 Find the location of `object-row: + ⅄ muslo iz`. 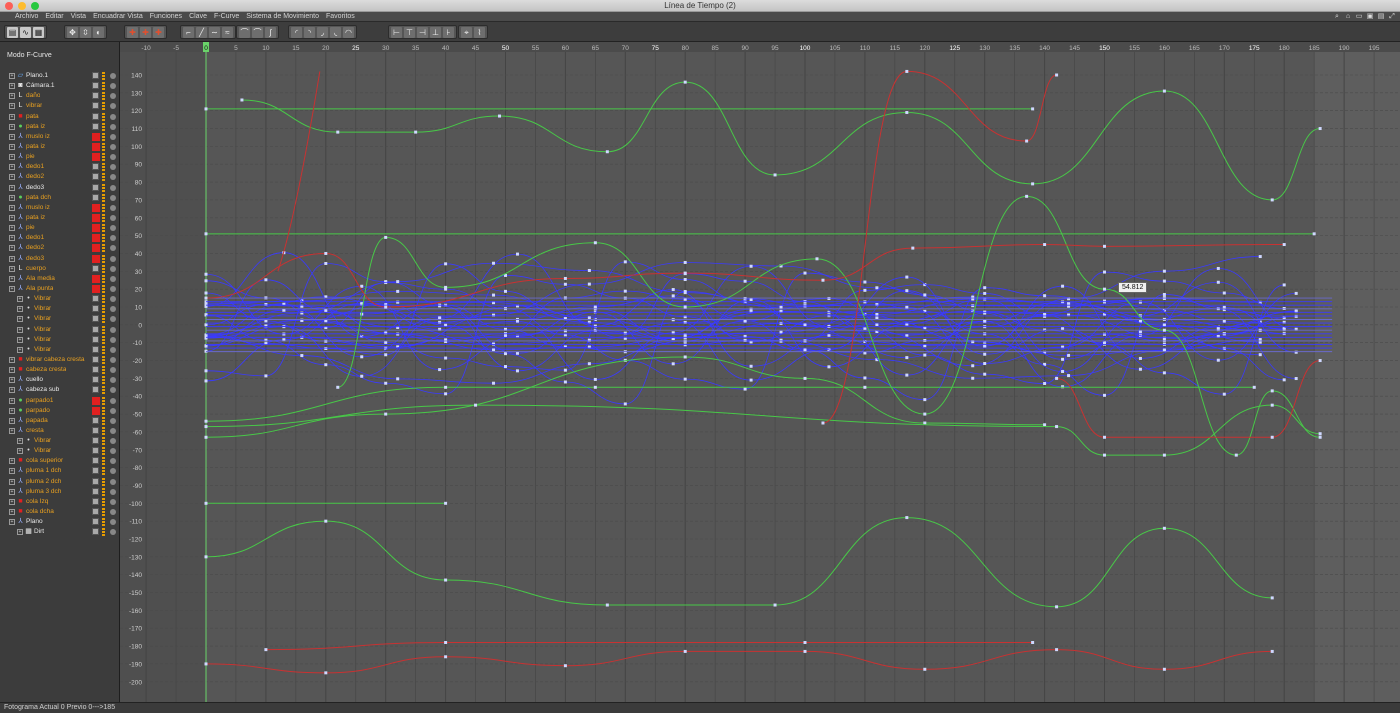

object-row: + ⅄ muslo iz is located at coordinates (60, 208).